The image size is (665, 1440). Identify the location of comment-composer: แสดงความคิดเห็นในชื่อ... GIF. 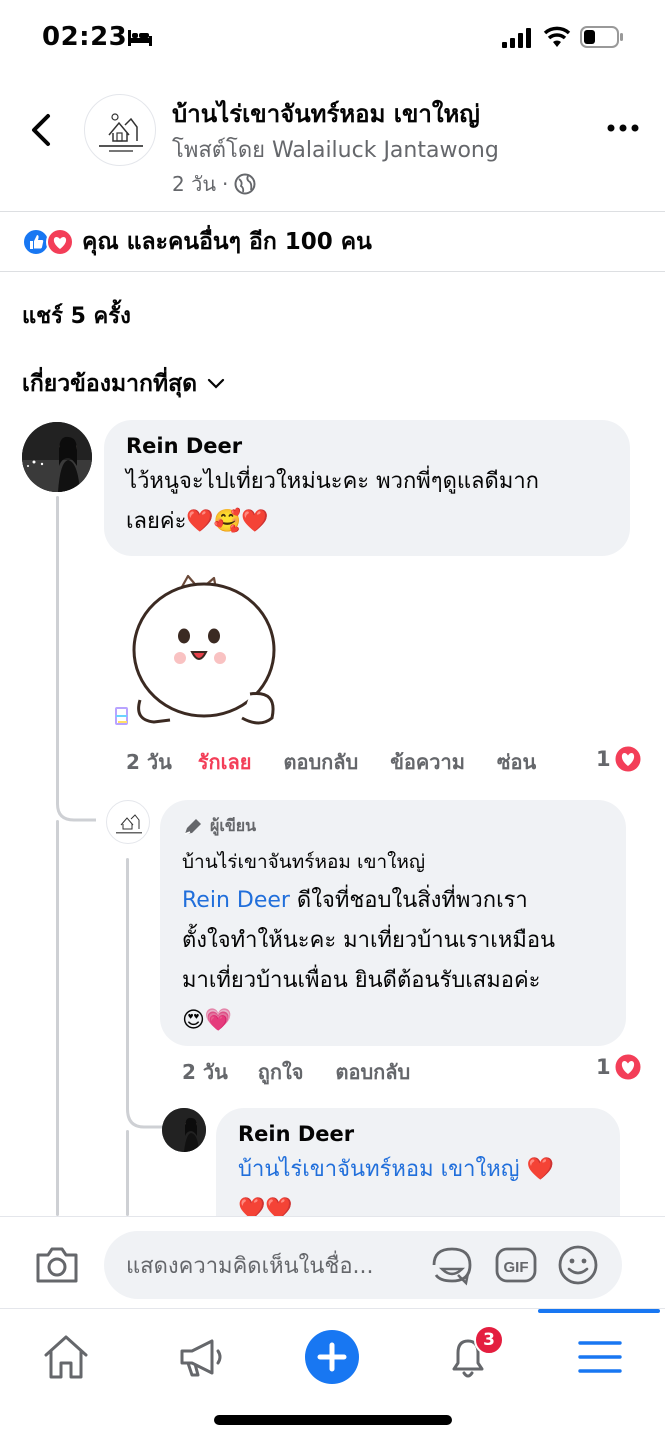
(332, 1262).